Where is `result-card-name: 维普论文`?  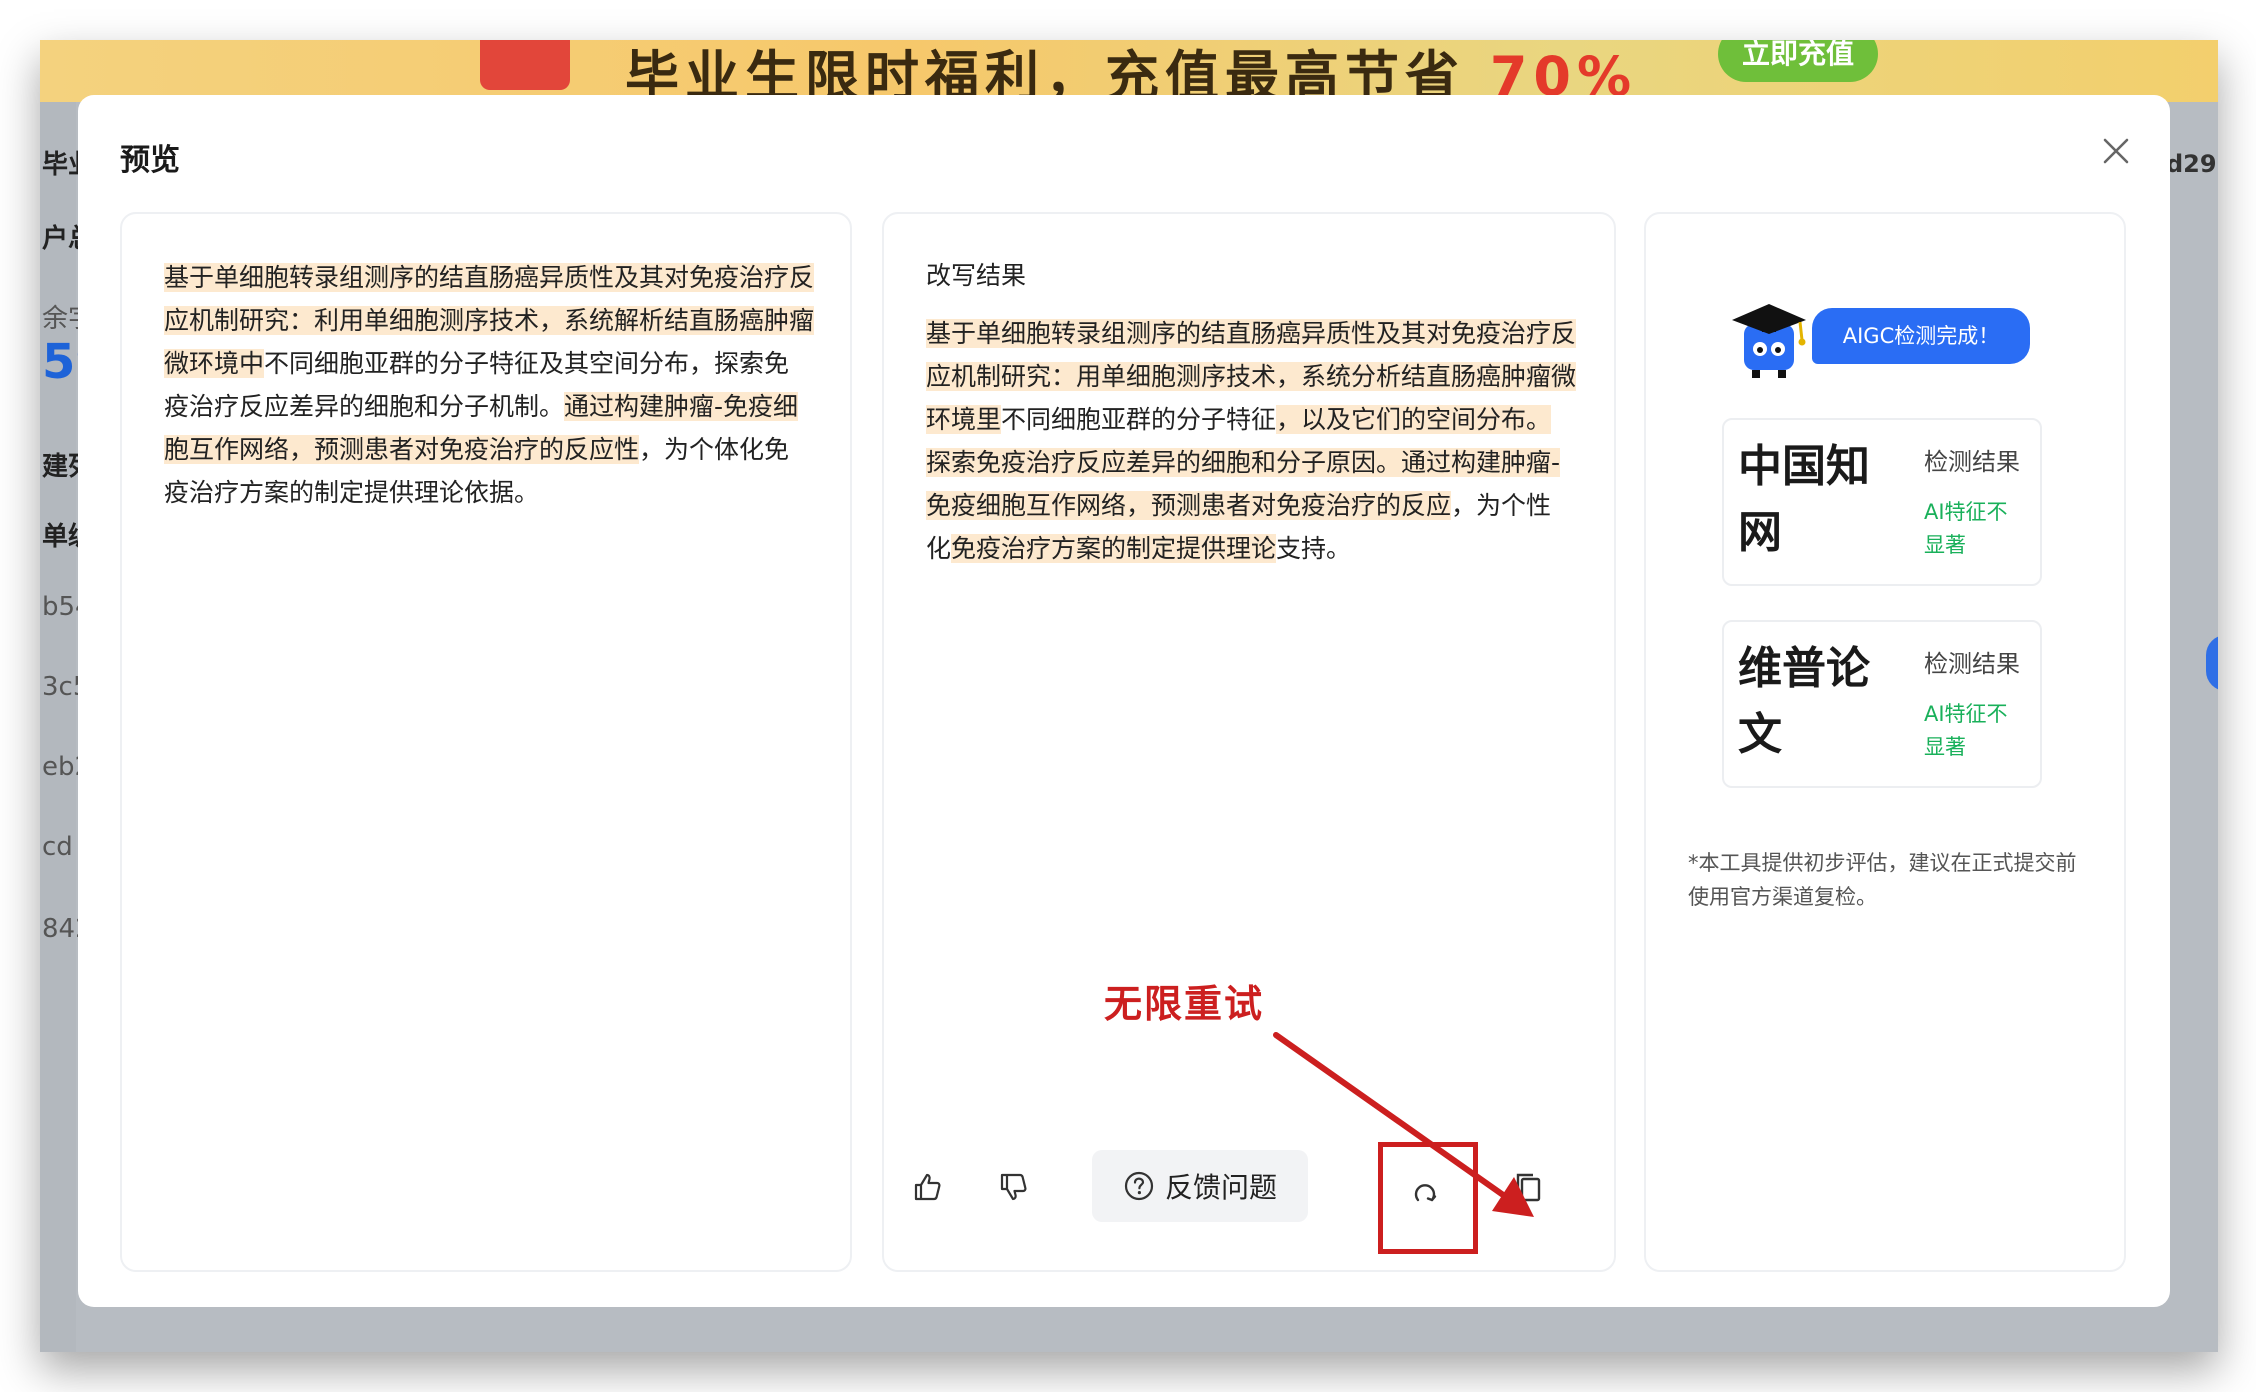 result-card-name: 维普论文 is located at coordinates (1804, 701).